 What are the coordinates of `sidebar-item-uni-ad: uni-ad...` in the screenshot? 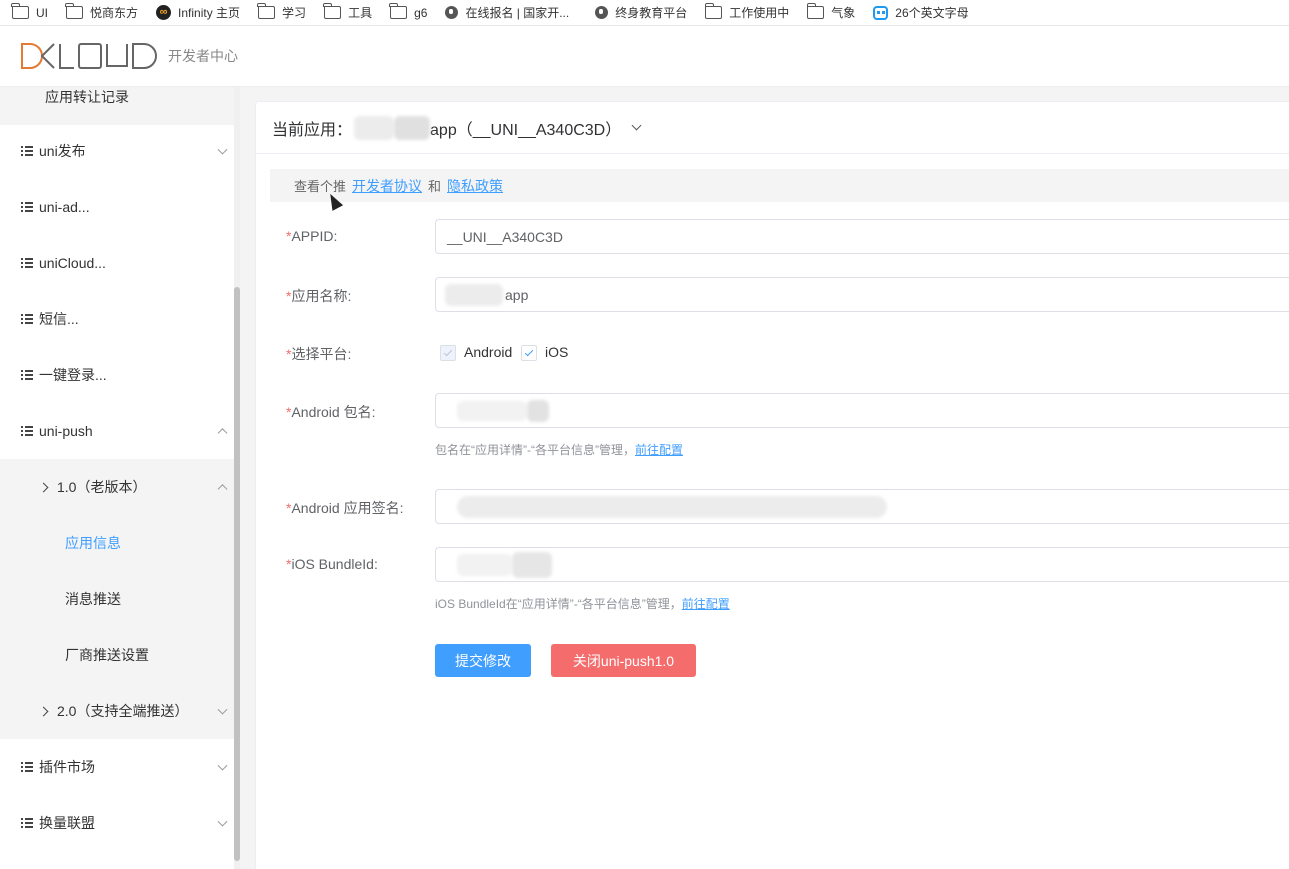 It's located at (118, 207).